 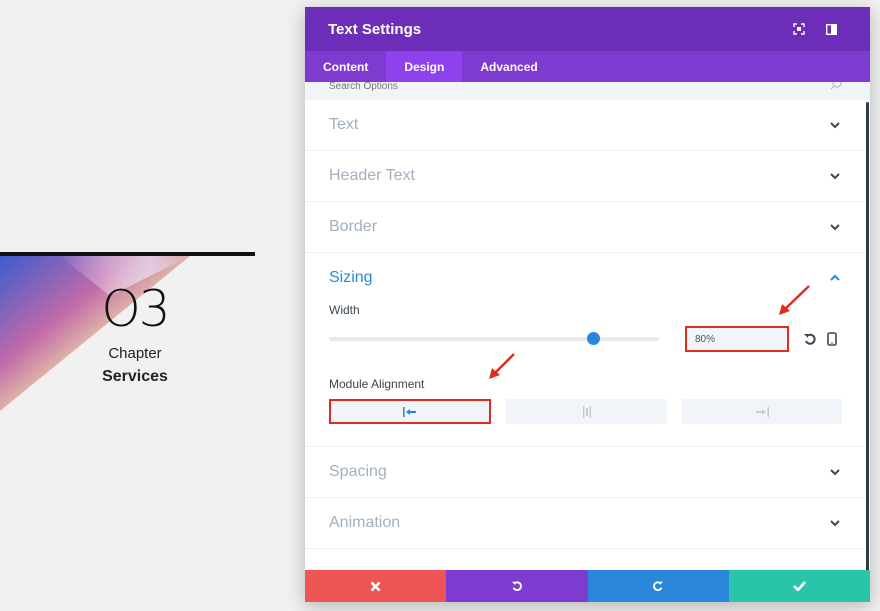 I want to click on chevron-up-icon, so click(x=835, y=277).